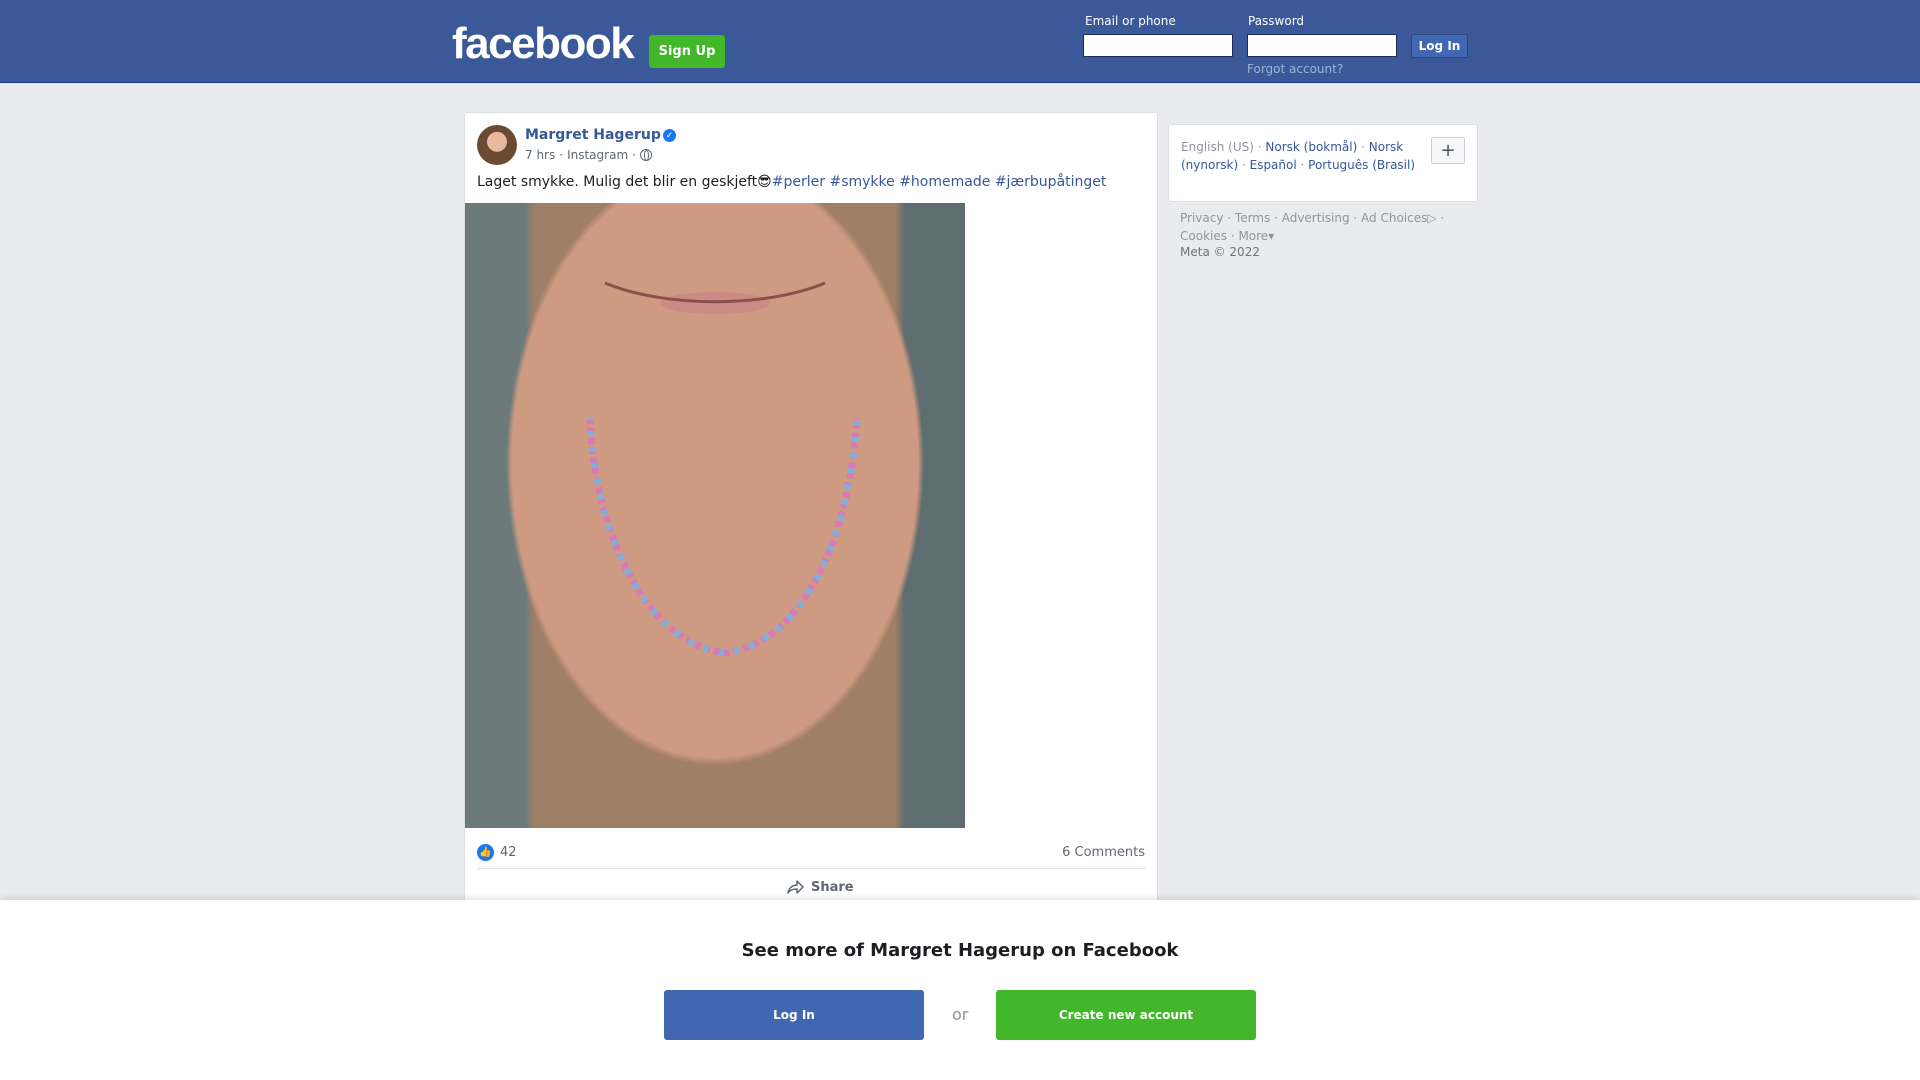 Image resolution: width=1920 pixels, height=1080 pixels. I want to click on or-label: or, so click(960, 1014).